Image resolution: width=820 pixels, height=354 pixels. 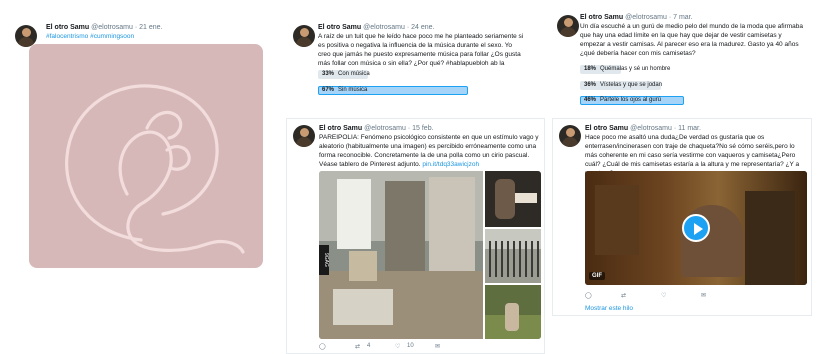 I want to click on phallic-drawing-icon, so click(x=155, y=169).